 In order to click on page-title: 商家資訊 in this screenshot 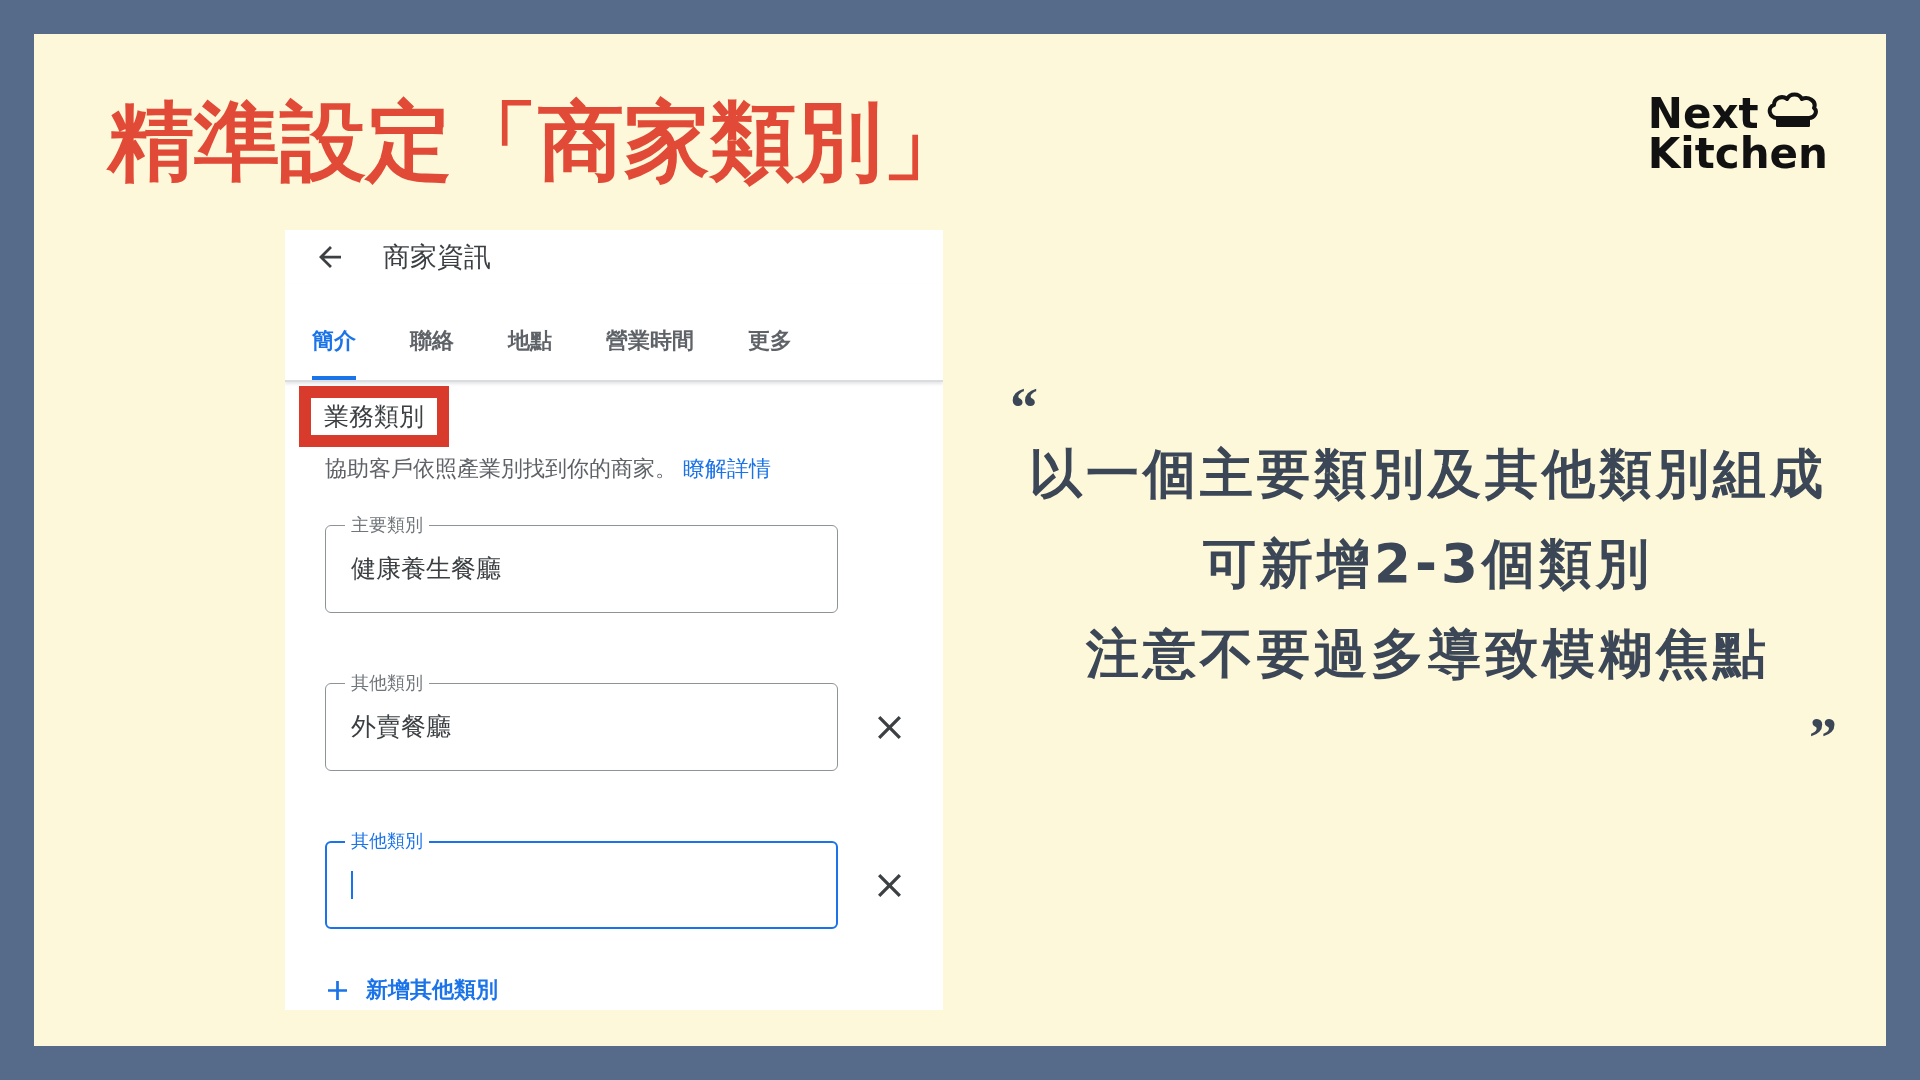, I will do `click(437, 257)`.